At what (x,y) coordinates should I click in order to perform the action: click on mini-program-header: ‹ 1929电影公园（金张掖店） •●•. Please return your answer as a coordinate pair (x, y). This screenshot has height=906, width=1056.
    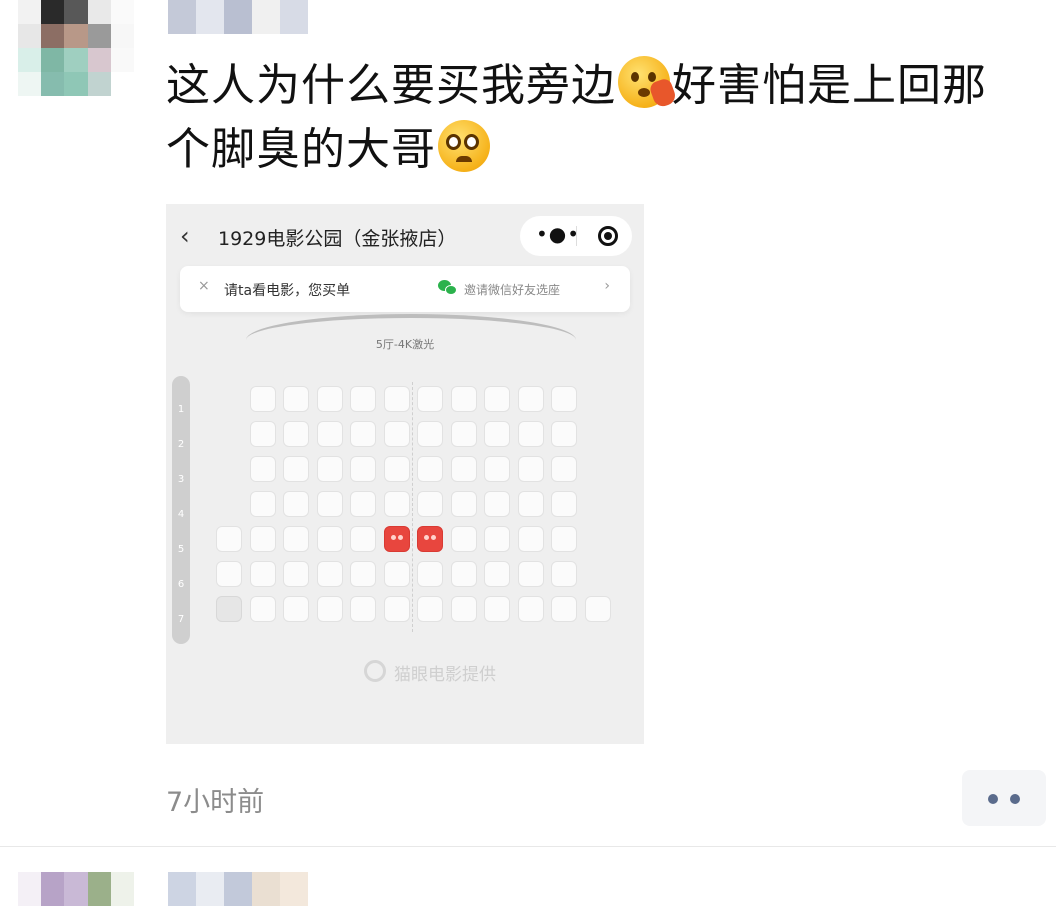
    Looking at the image, I should click on (405, 236).